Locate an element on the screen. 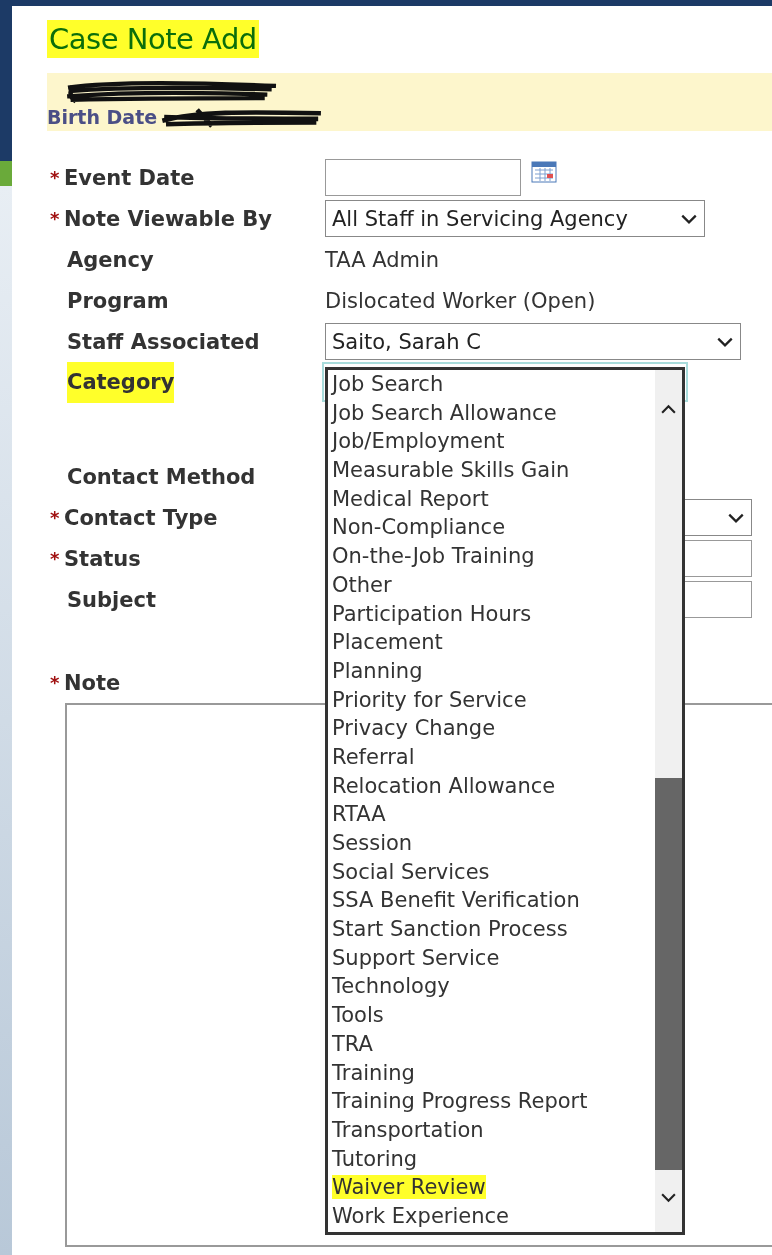  field-label: Status is located at coordinates (102, 558).